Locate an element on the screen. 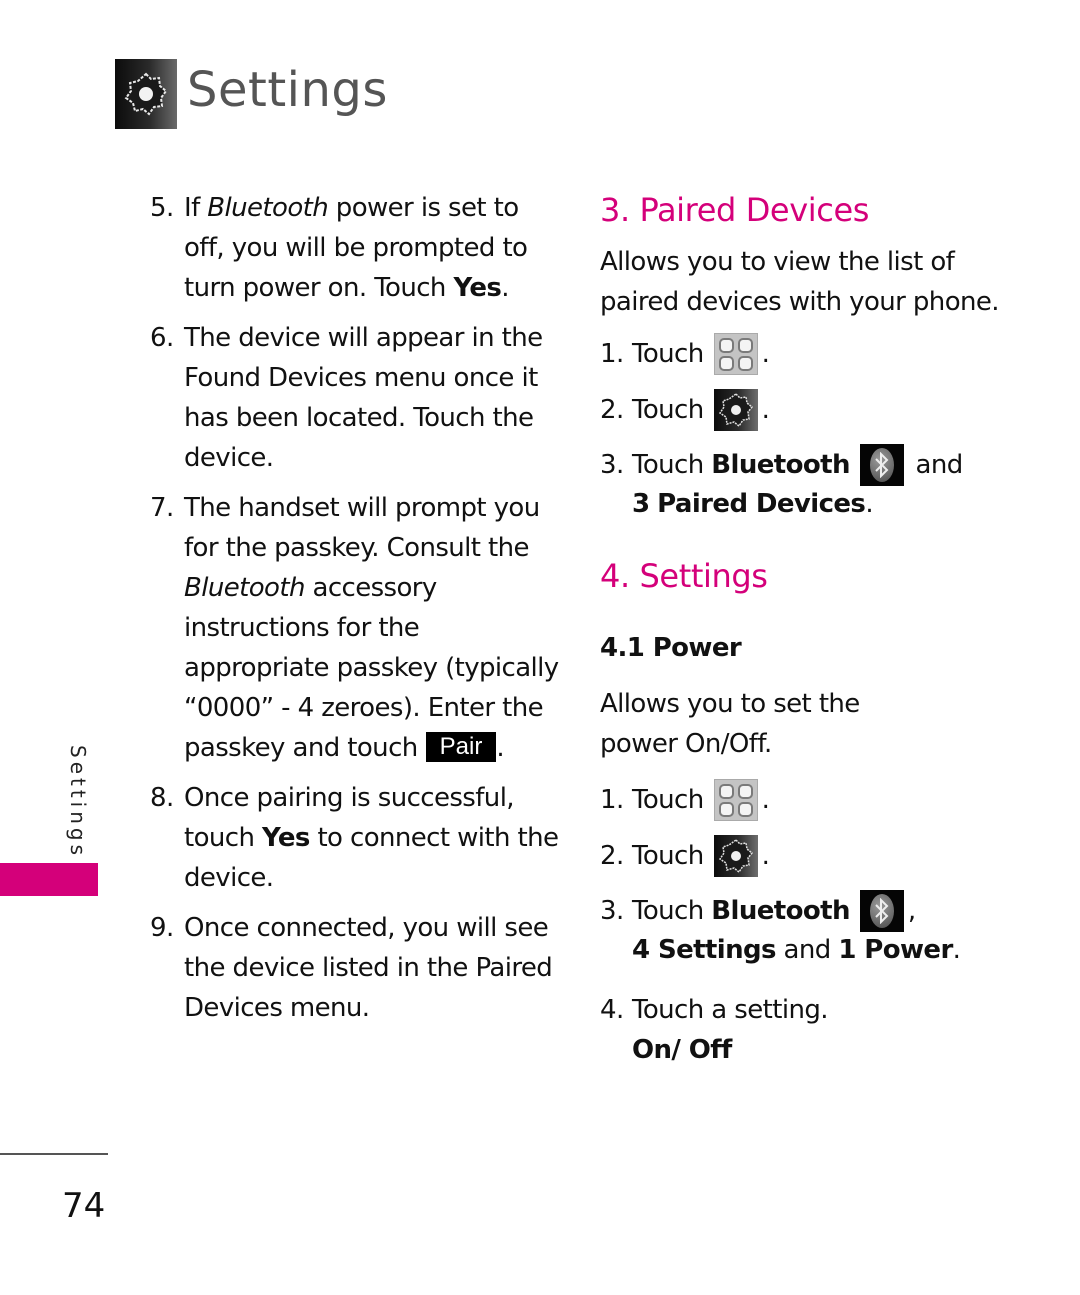 Image resolution: width=1080 pixels, height=1295 pixels. footer-divider is located at coordinates (54, 1154).